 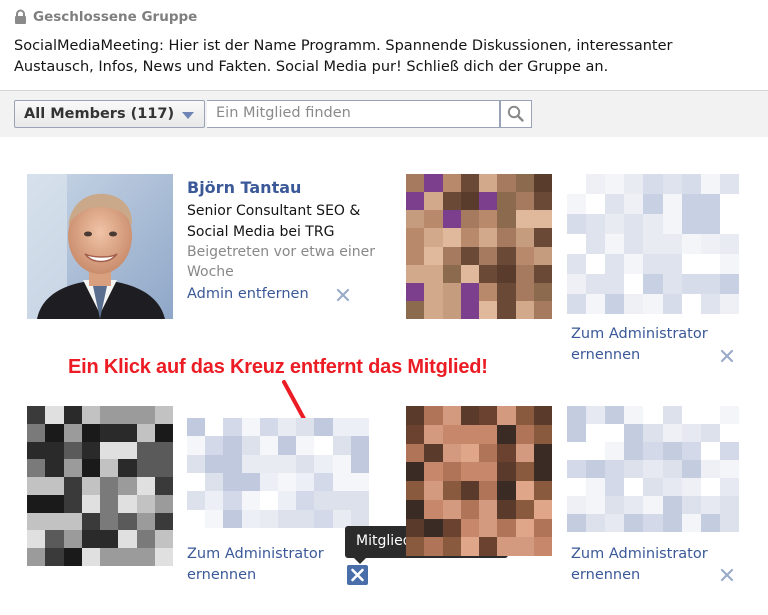 I want to click on search-icon, so click(x=515, y=113).